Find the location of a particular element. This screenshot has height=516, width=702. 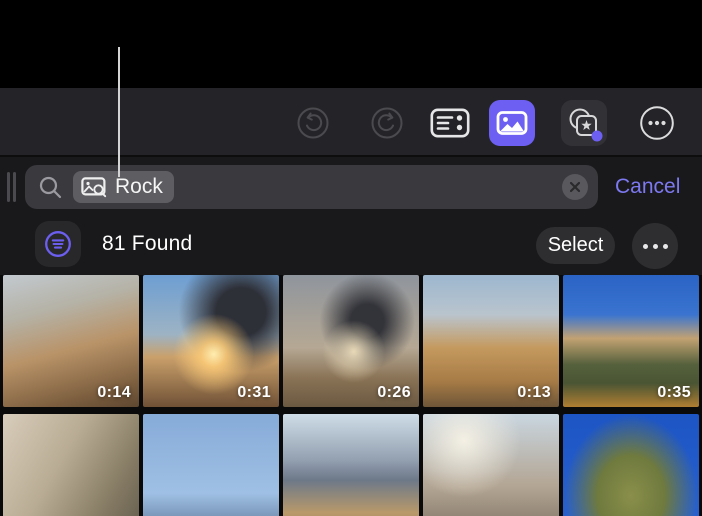

select-button: Select is located at coordinates (575, 245).